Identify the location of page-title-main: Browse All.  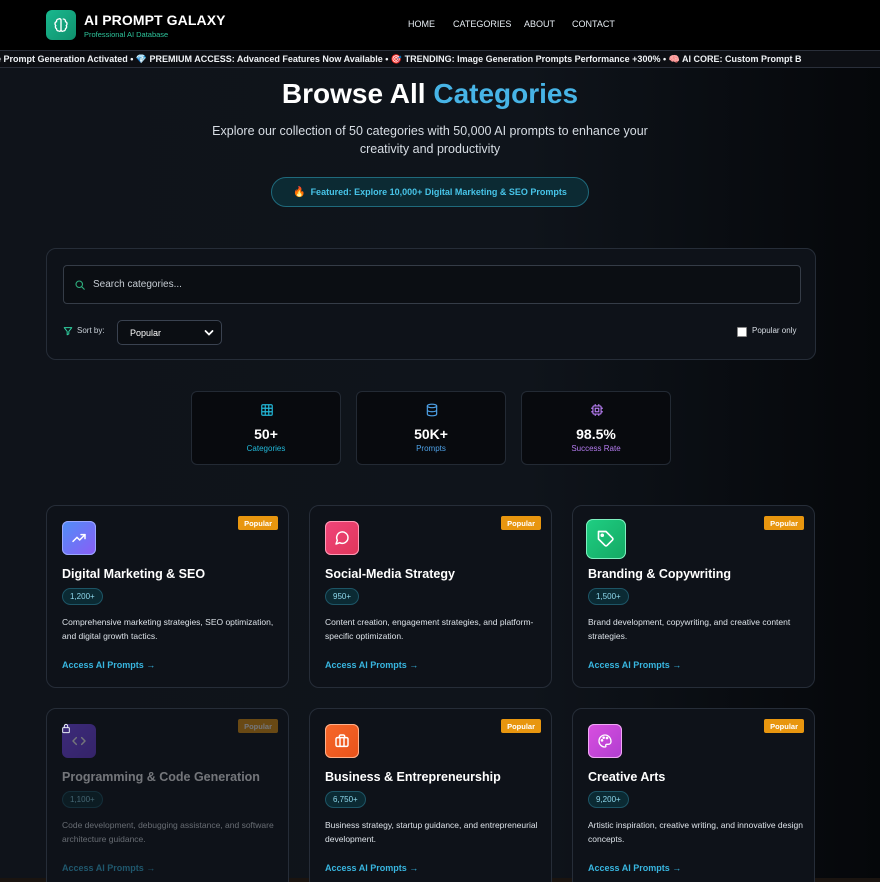
(357, 93).